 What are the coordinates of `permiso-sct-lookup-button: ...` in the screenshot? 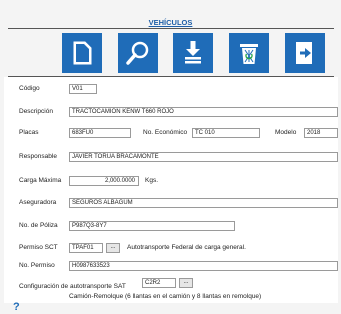 It's located at (113, 248).